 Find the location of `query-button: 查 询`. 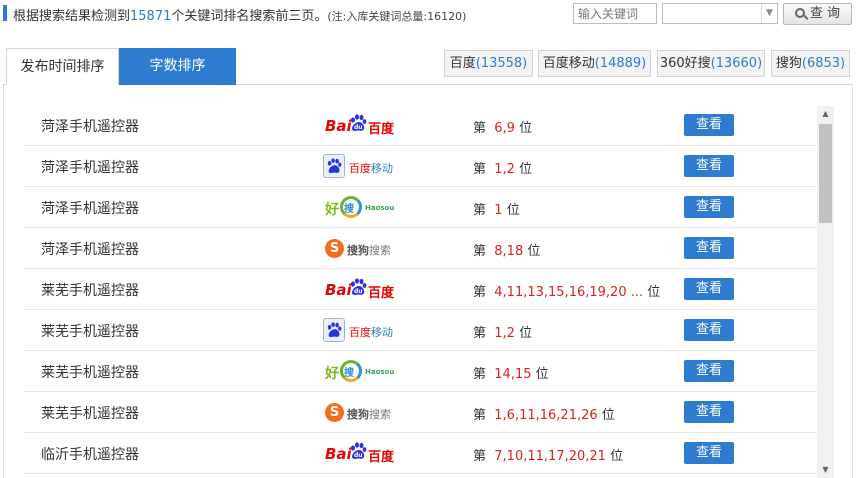

query-button: 查 询 is located at coordinates (817, 14).